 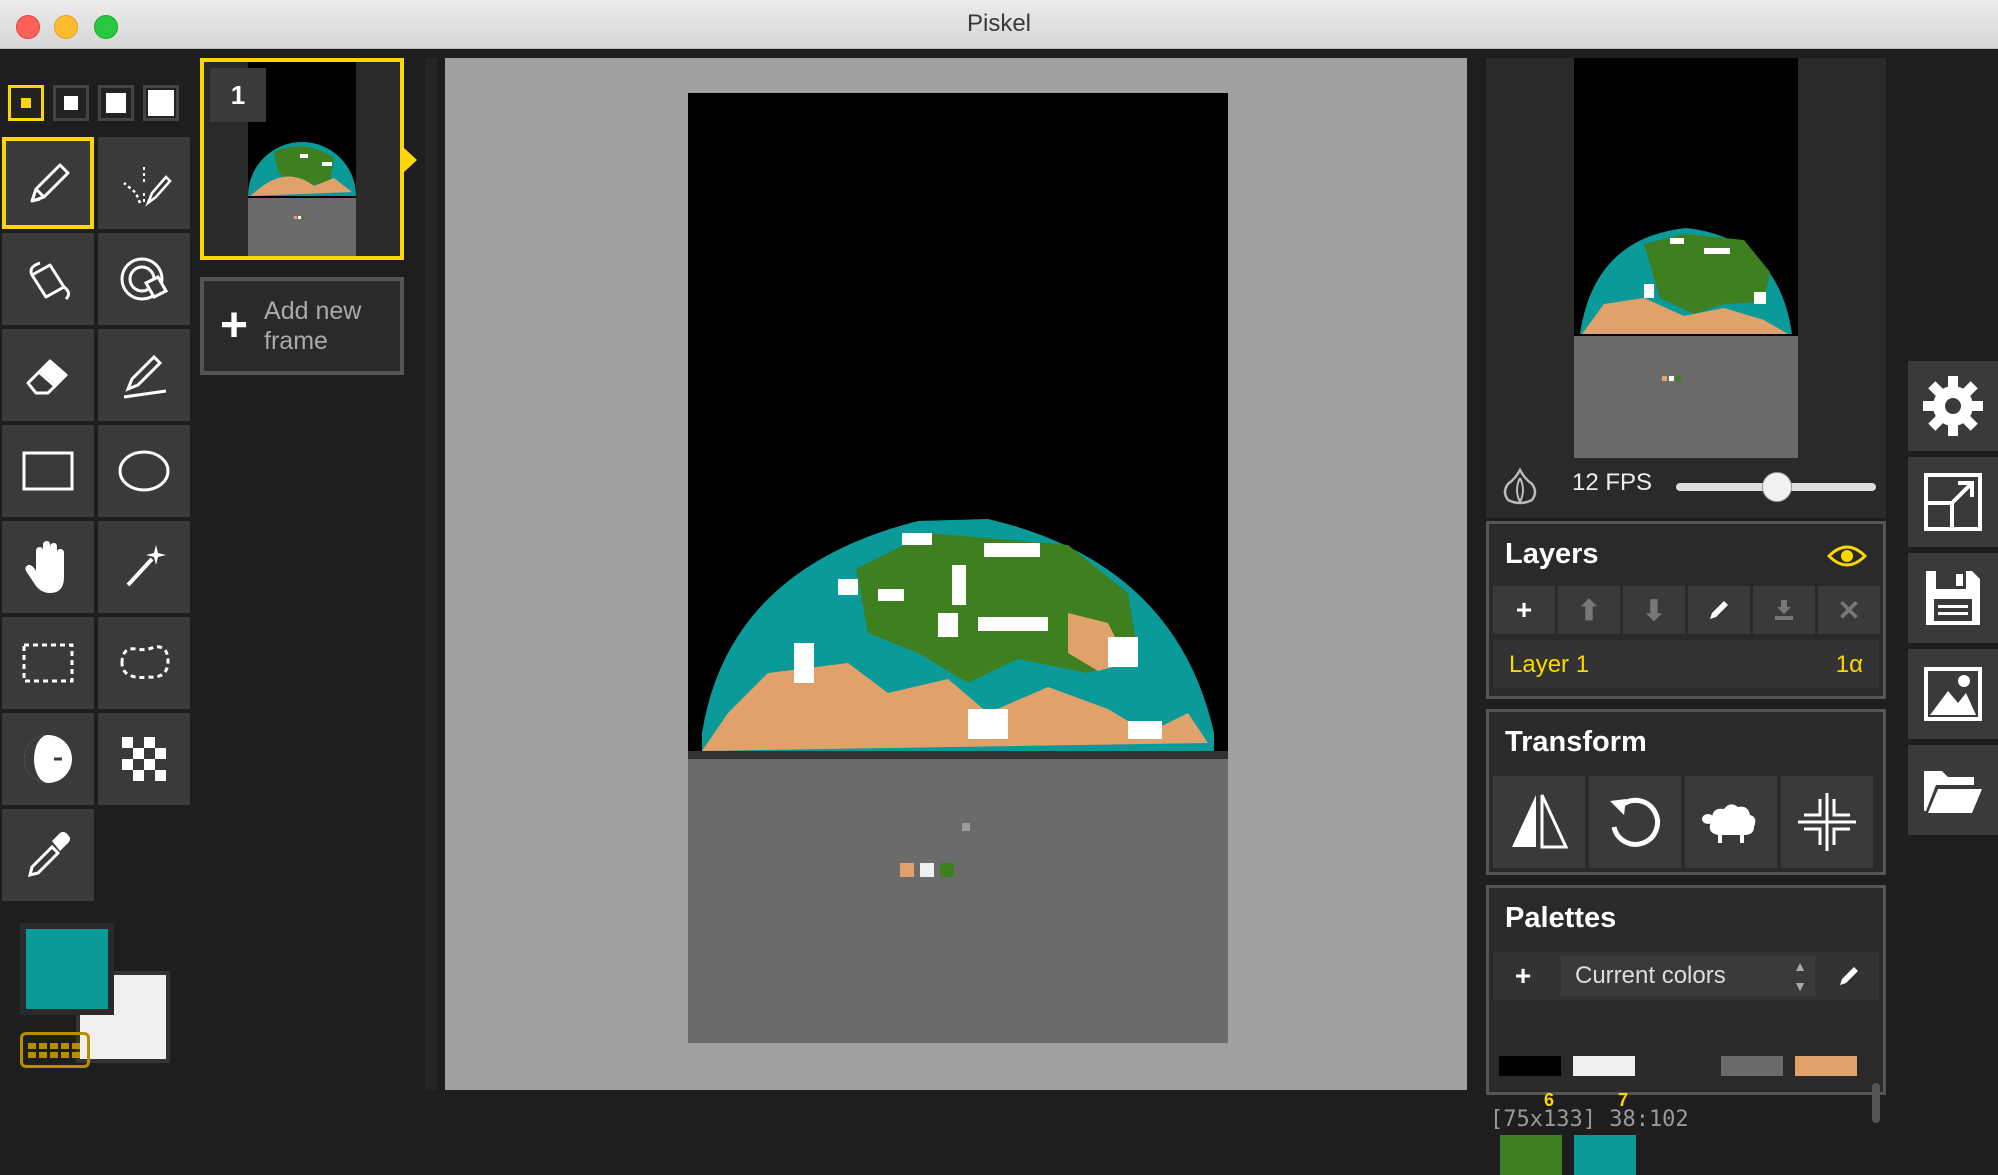 I want to click on vertical-mirror-pen-tool, so click(x=144, y=183).